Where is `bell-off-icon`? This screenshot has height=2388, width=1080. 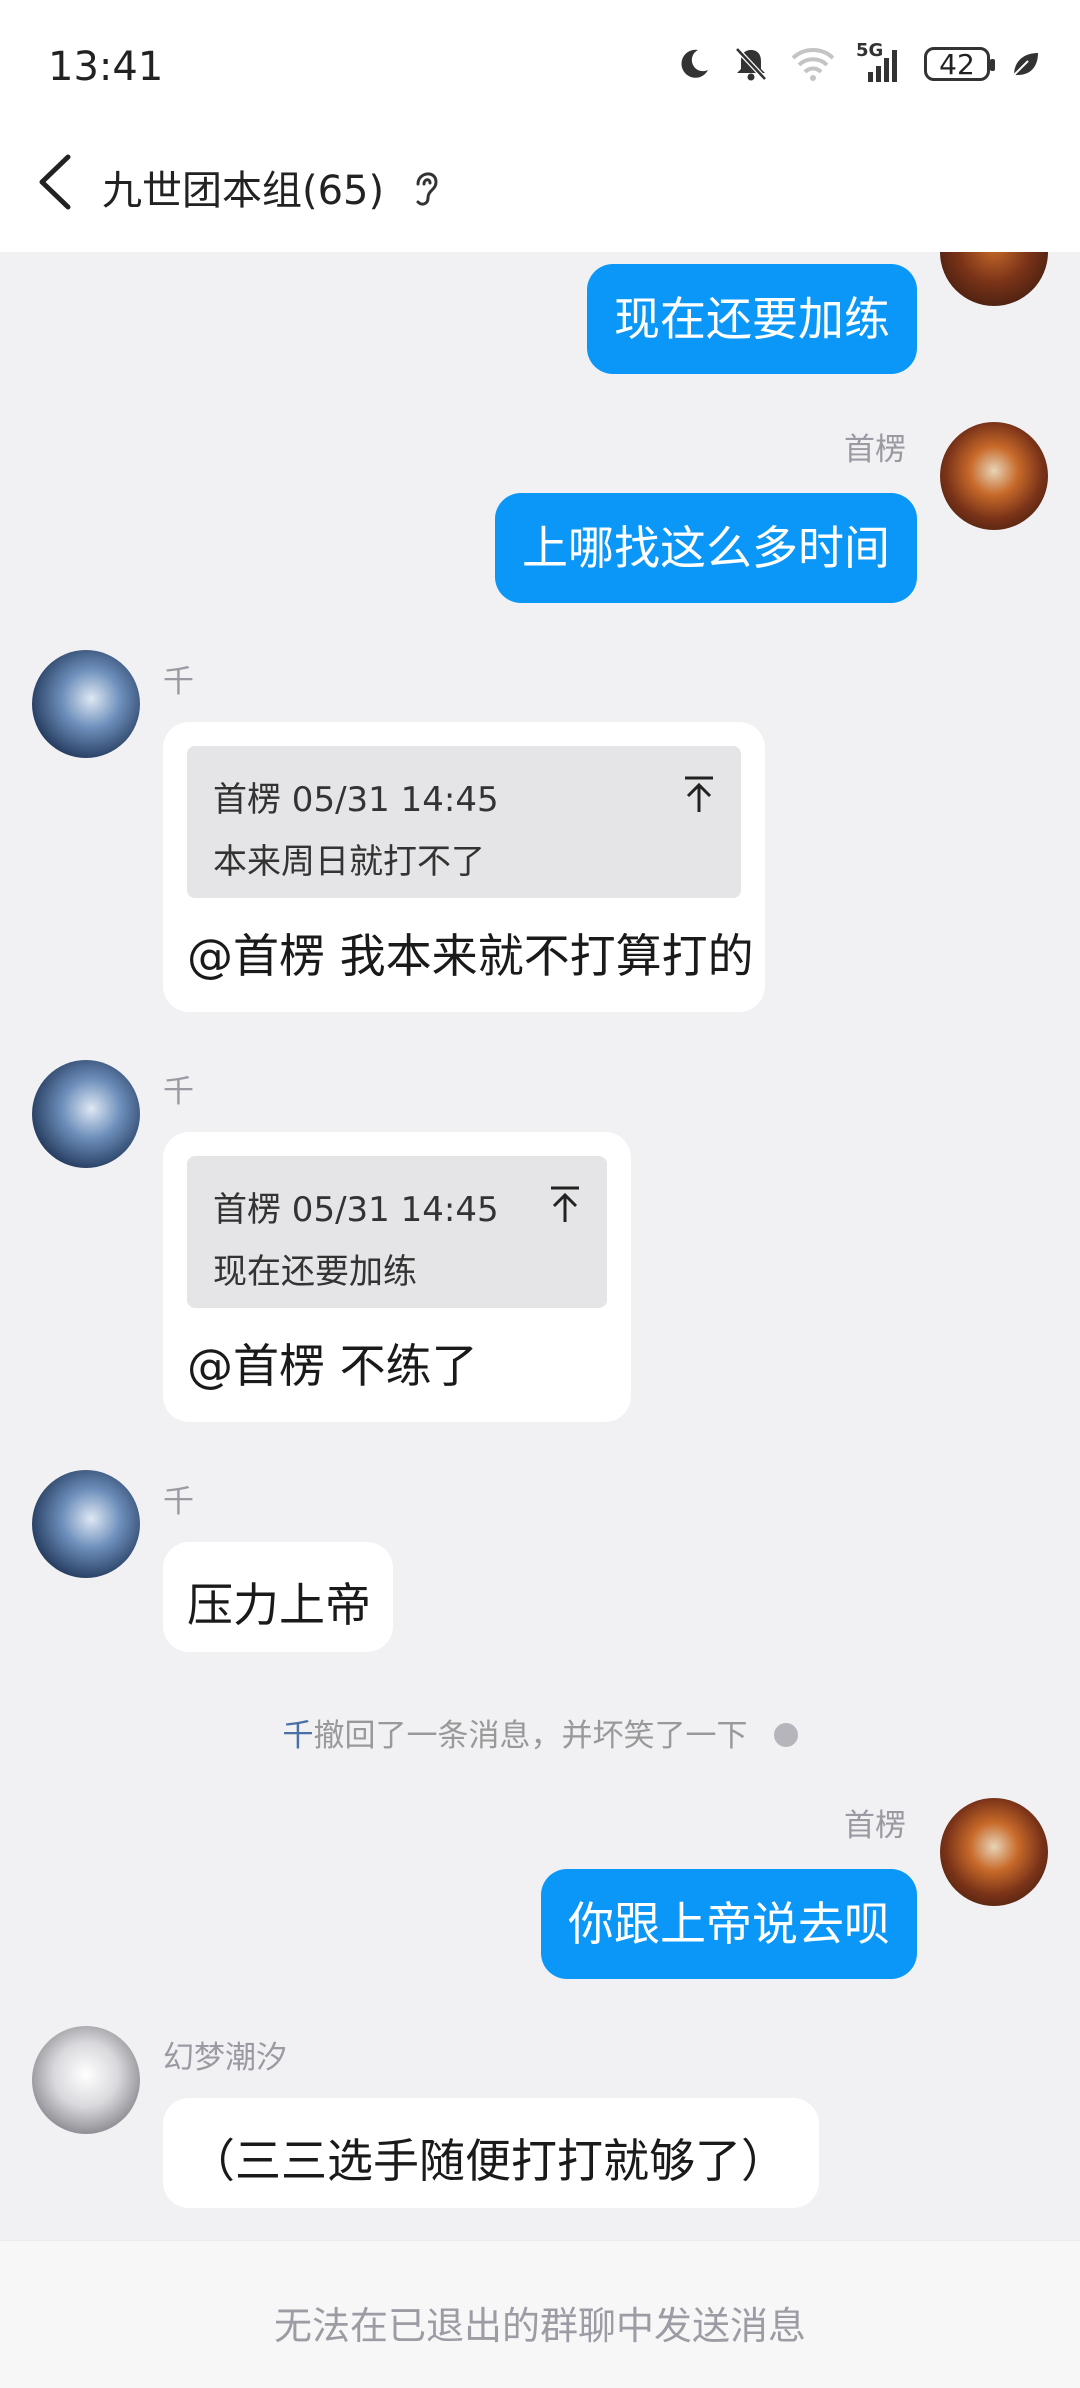
bell-off-icon is located at coordinates (751, 64).